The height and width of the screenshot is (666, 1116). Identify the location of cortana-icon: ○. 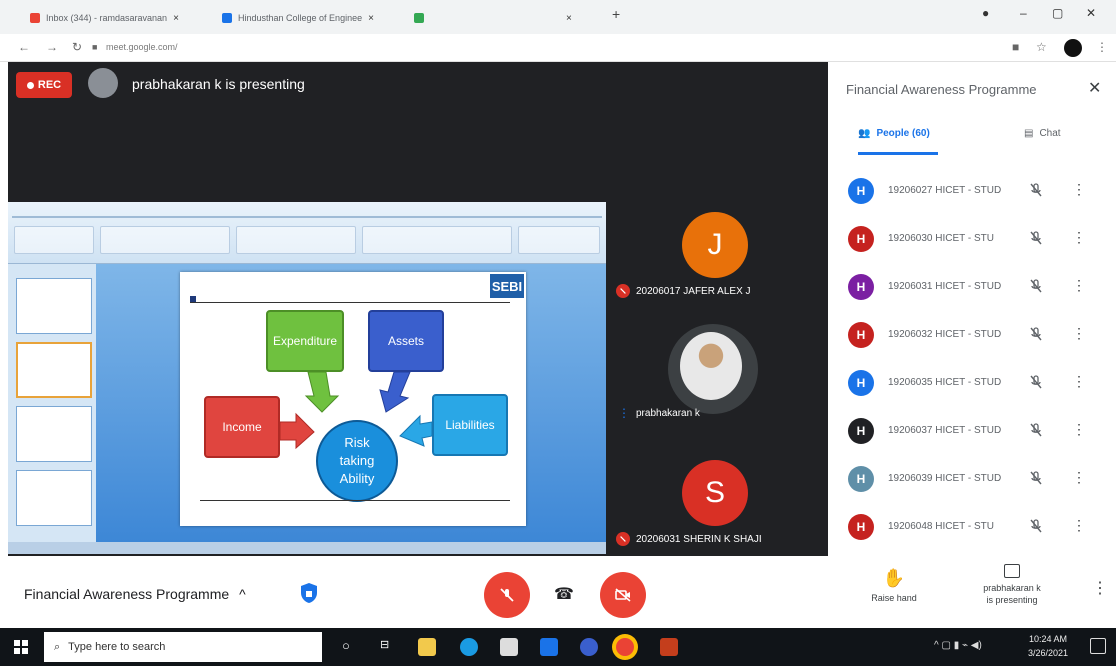
(351, 647).